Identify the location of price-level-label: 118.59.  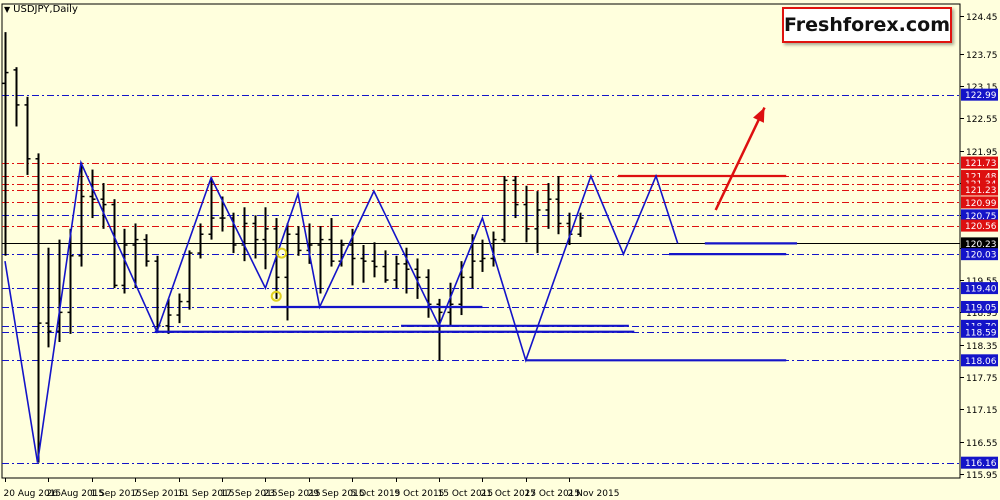
(979, 331).